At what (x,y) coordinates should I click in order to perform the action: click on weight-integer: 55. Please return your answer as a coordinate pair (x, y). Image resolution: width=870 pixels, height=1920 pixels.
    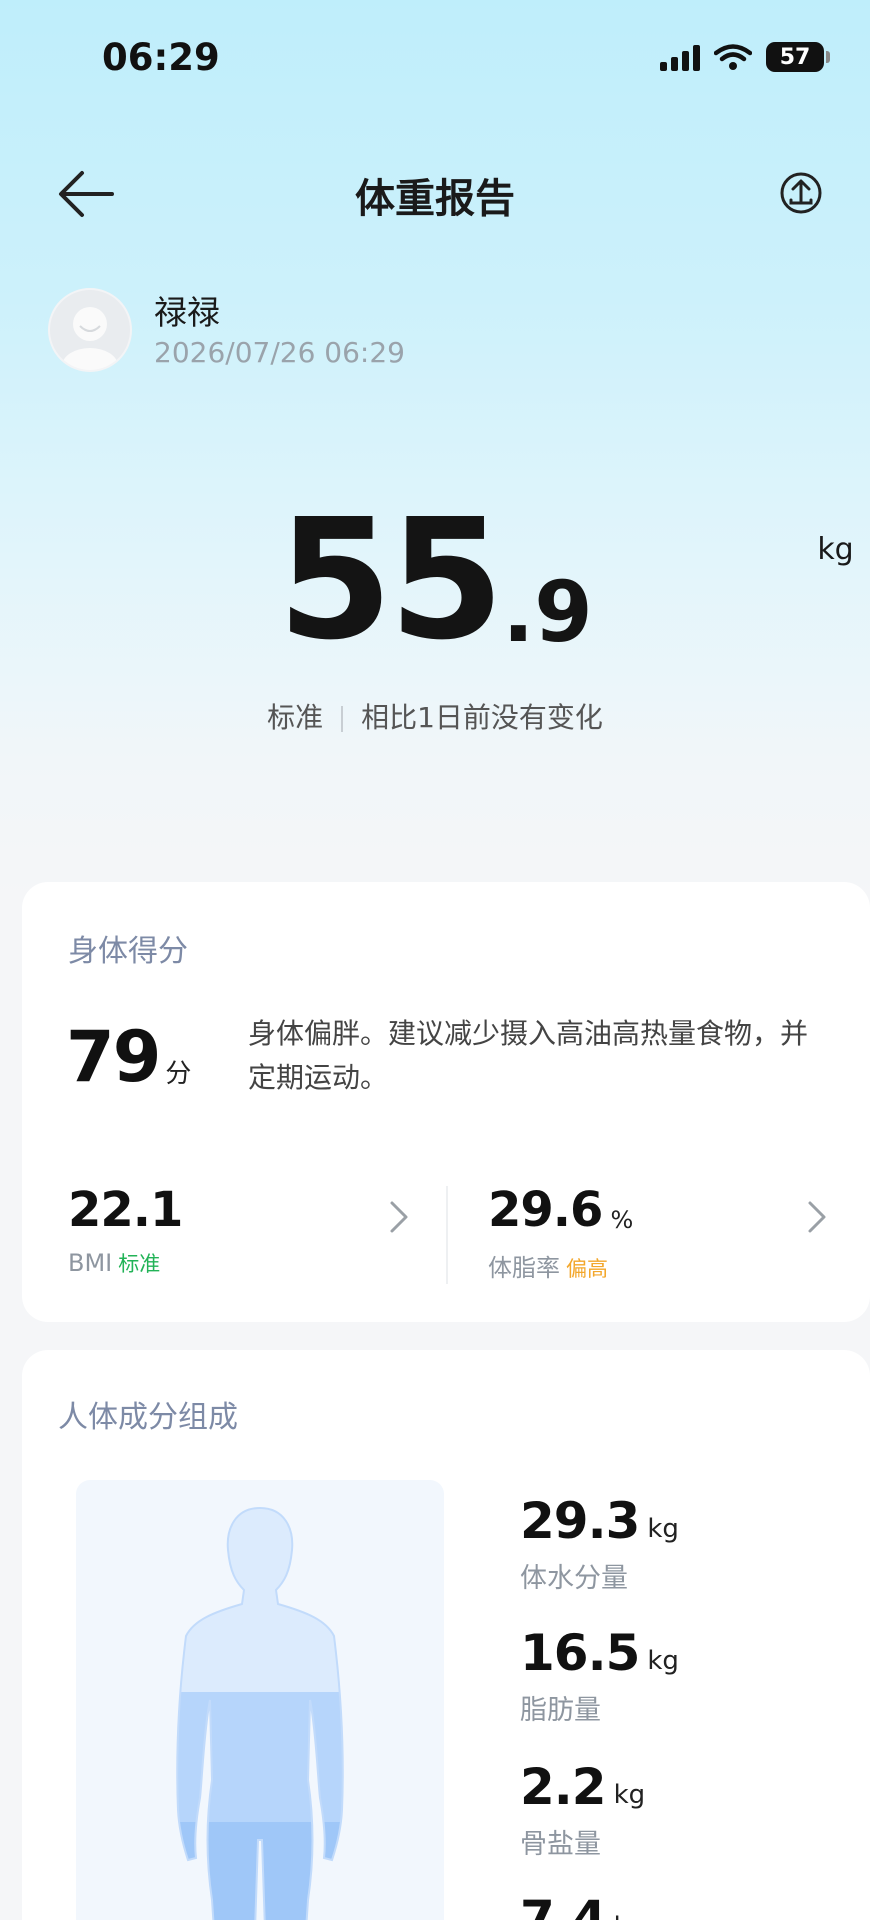
    Looking at the image, I should click on (390, 580).